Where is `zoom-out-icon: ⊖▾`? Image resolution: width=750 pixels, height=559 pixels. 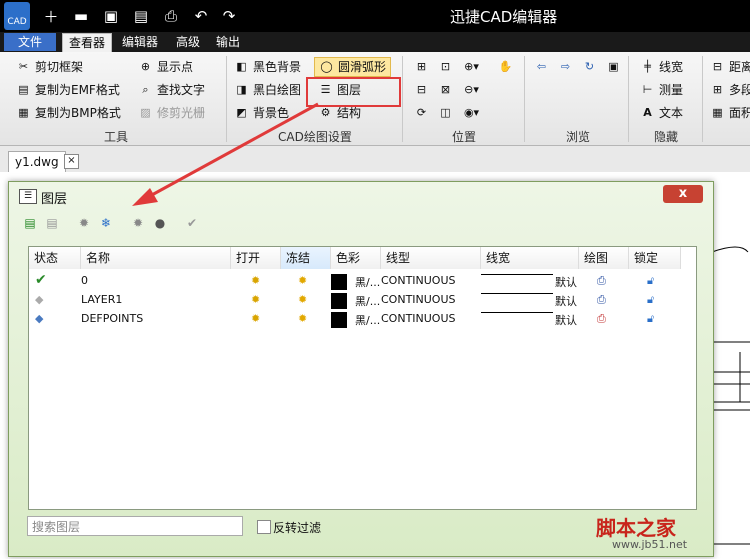
zoom-out-icon: ⊖▾ is located at coordinates (473, 90).